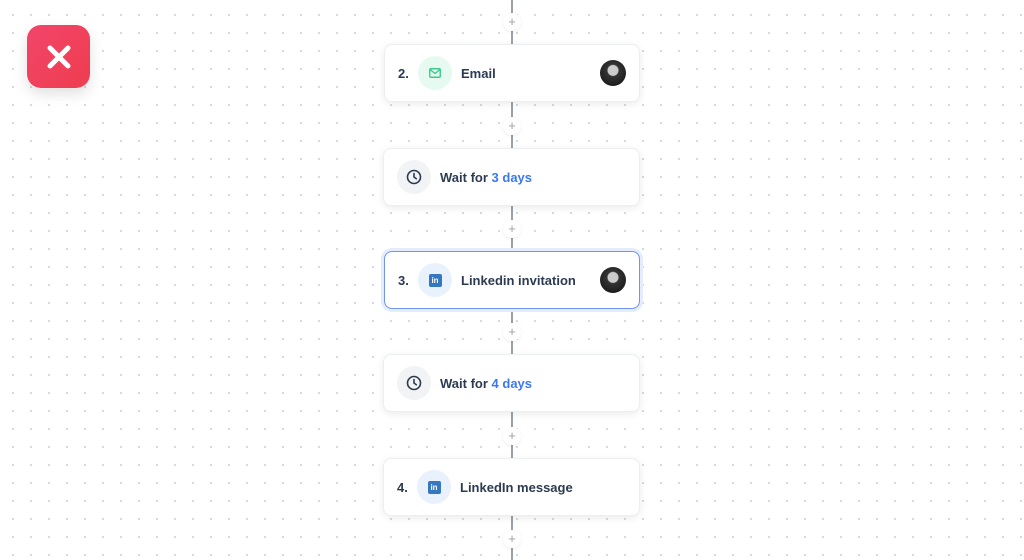 The image size is (1024, 560). What do you see at coordinates (512, 73) in the screenshot?
I see `step-card-email: 2. Email` at bounding box center [512, 73].